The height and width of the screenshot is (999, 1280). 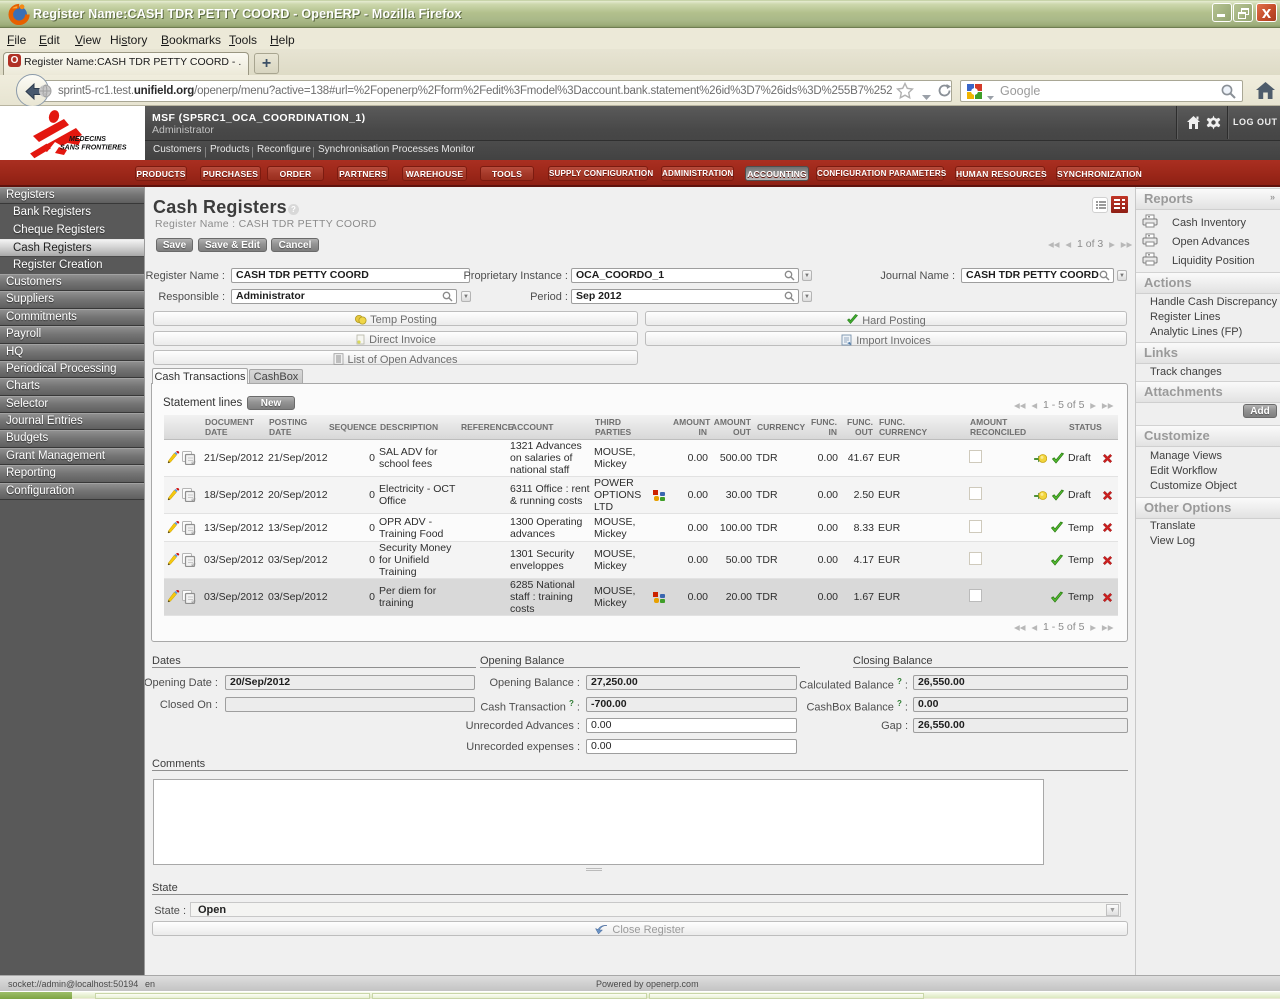 I want to click on svg-text: MEDECINS, so click(x=87, y=139).